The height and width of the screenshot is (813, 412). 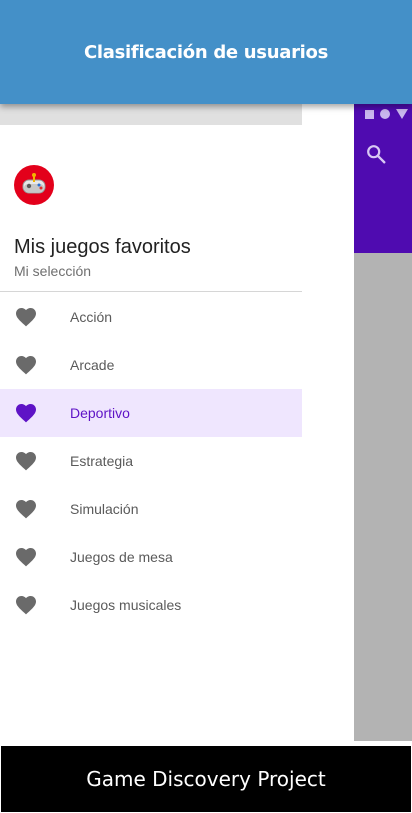 I want to click on drawer-subtitle: Mi selección, so click(x=53, y=271).